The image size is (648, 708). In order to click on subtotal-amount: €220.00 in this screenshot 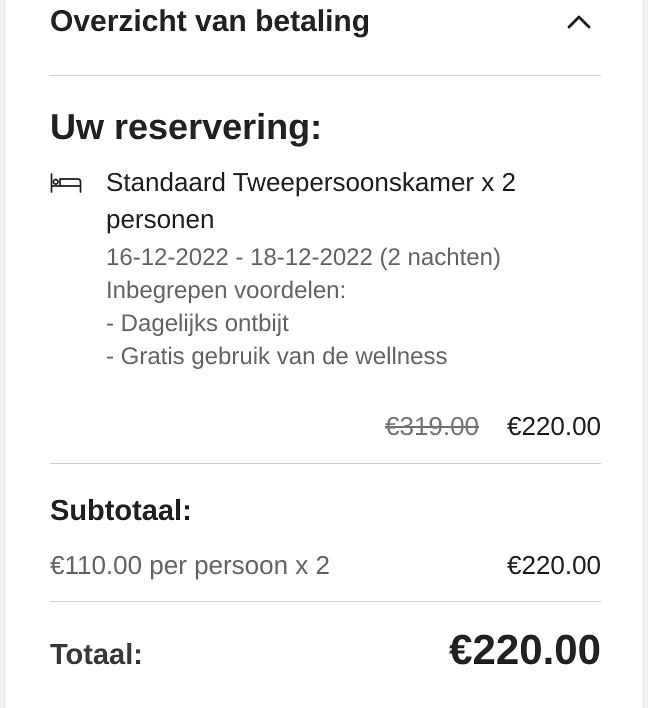, I will do `click(554, 565)`.